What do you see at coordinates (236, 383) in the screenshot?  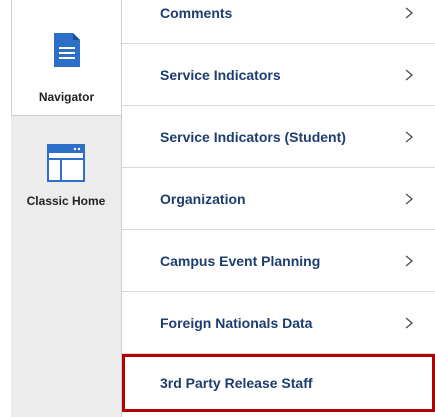 I see `menu-item-label: 3rd Party Release Staff` at bounding box center [236, 383].